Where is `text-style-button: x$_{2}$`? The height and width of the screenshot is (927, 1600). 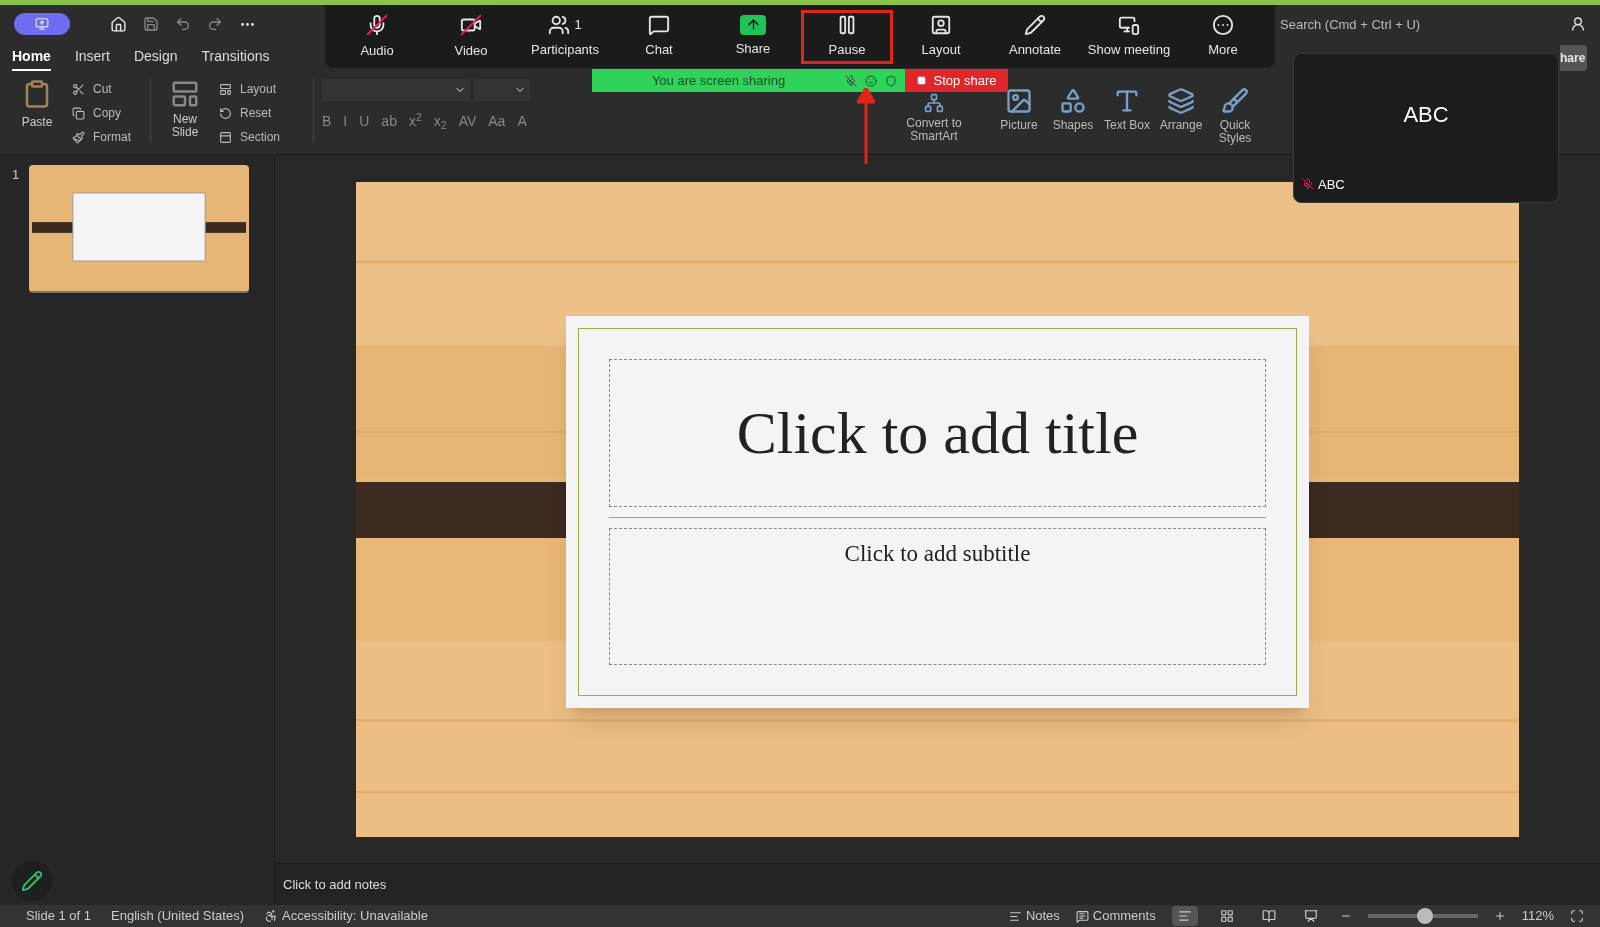
text-style-button: x$_{2}$ is located at coordinates (440, 121).